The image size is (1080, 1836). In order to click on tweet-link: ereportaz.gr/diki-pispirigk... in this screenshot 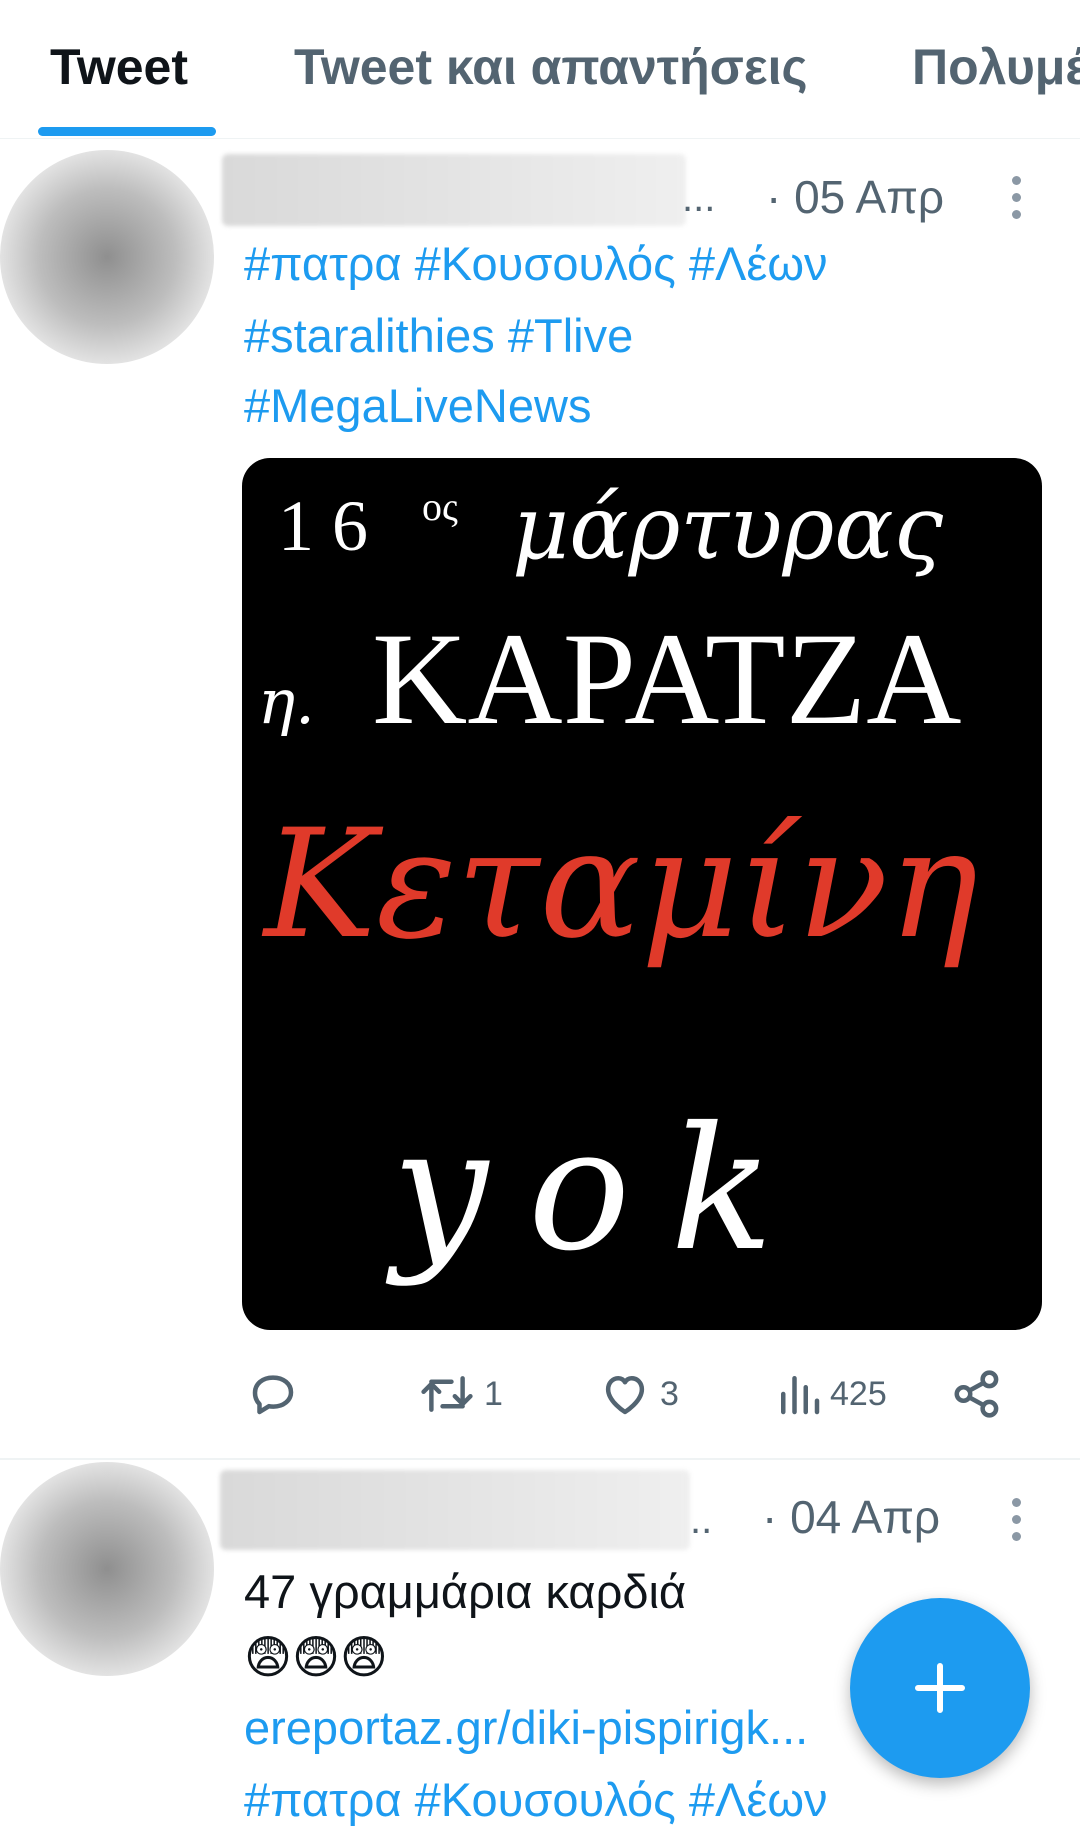, I will do `click(526, 1727)`.